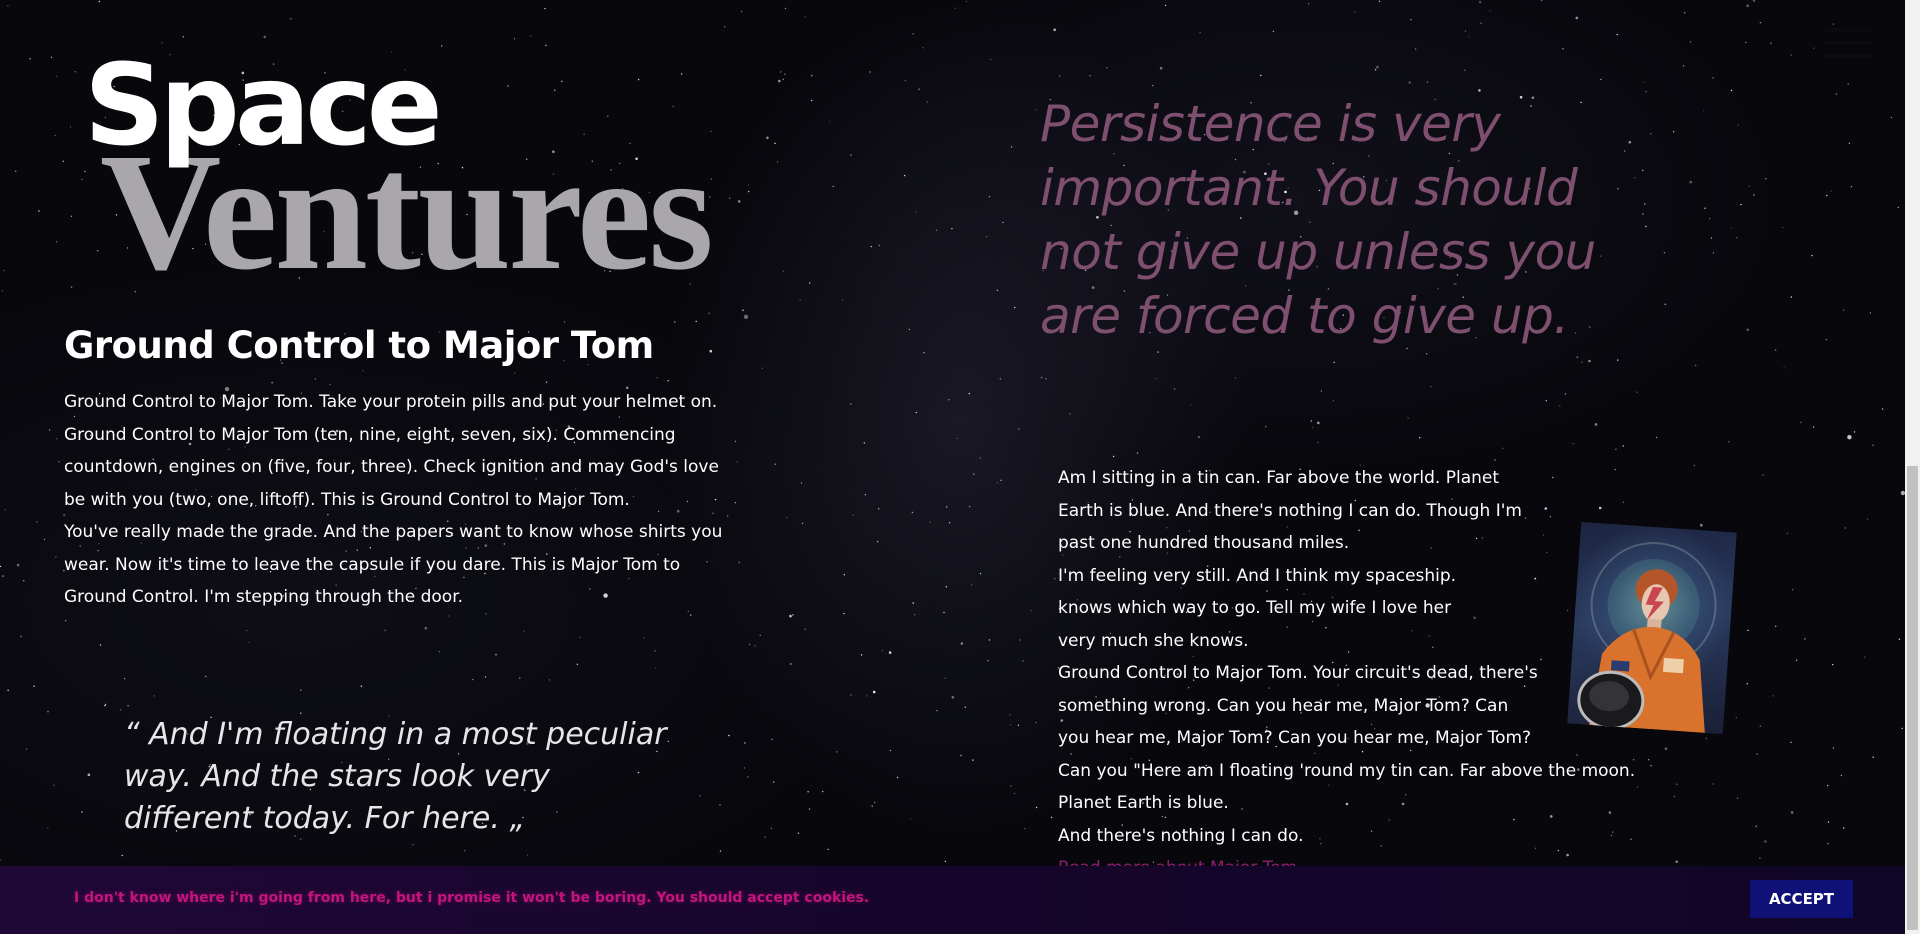  What do you see at coordinates (1181, 835) in the screenshot?
I see `lyrics-line: And there's nothing I can do.` at bounding box center [1181, 835].